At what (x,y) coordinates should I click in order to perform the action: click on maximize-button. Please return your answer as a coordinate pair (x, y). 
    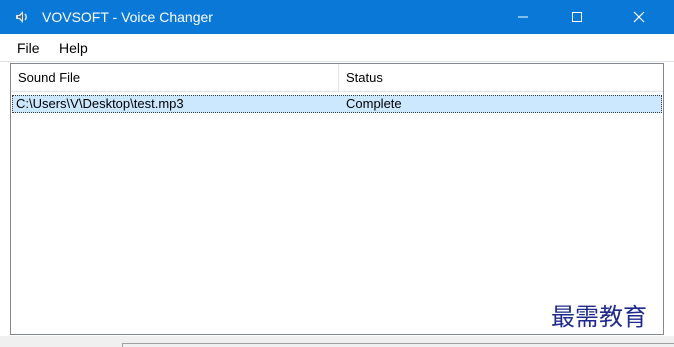
    Looking at the image, I should click on (577, 17).